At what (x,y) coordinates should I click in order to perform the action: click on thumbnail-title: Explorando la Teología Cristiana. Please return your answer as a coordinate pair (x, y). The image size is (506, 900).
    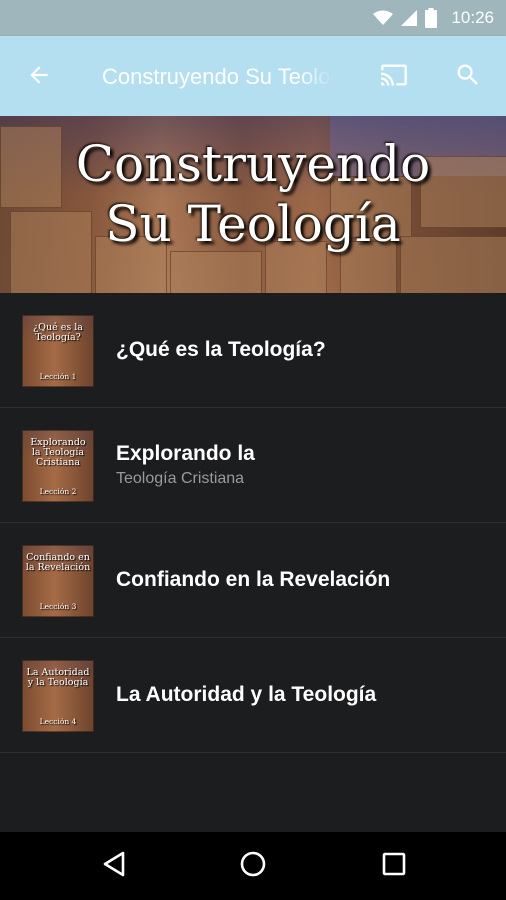
    Looking at the image, I should click on (58, 452).